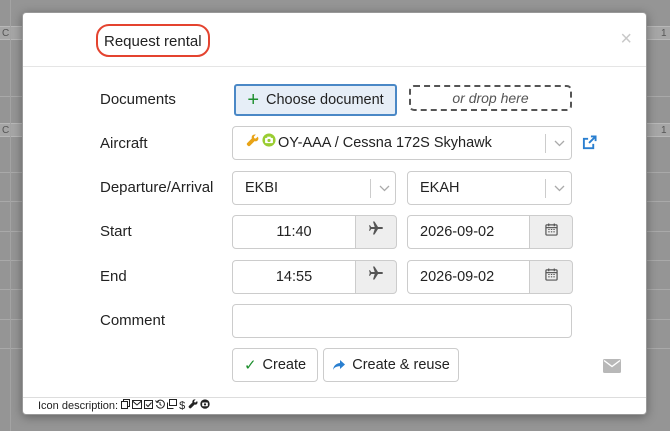 This screenshot has width=670, height=431. I want to click on close-icon: ×, so click(626, 39).